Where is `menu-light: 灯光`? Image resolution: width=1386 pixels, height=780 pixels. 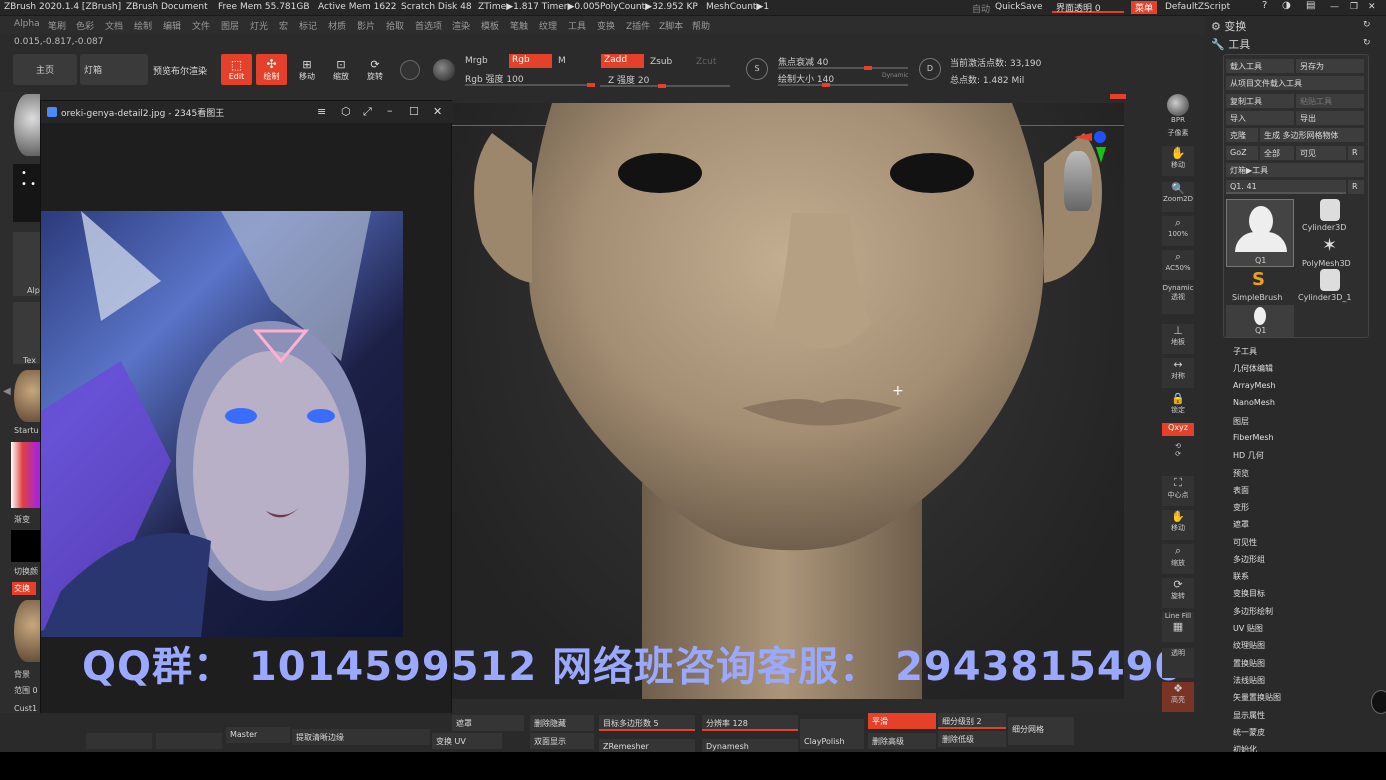
menu-light: 灯光 is located at coordinates (259, 25).